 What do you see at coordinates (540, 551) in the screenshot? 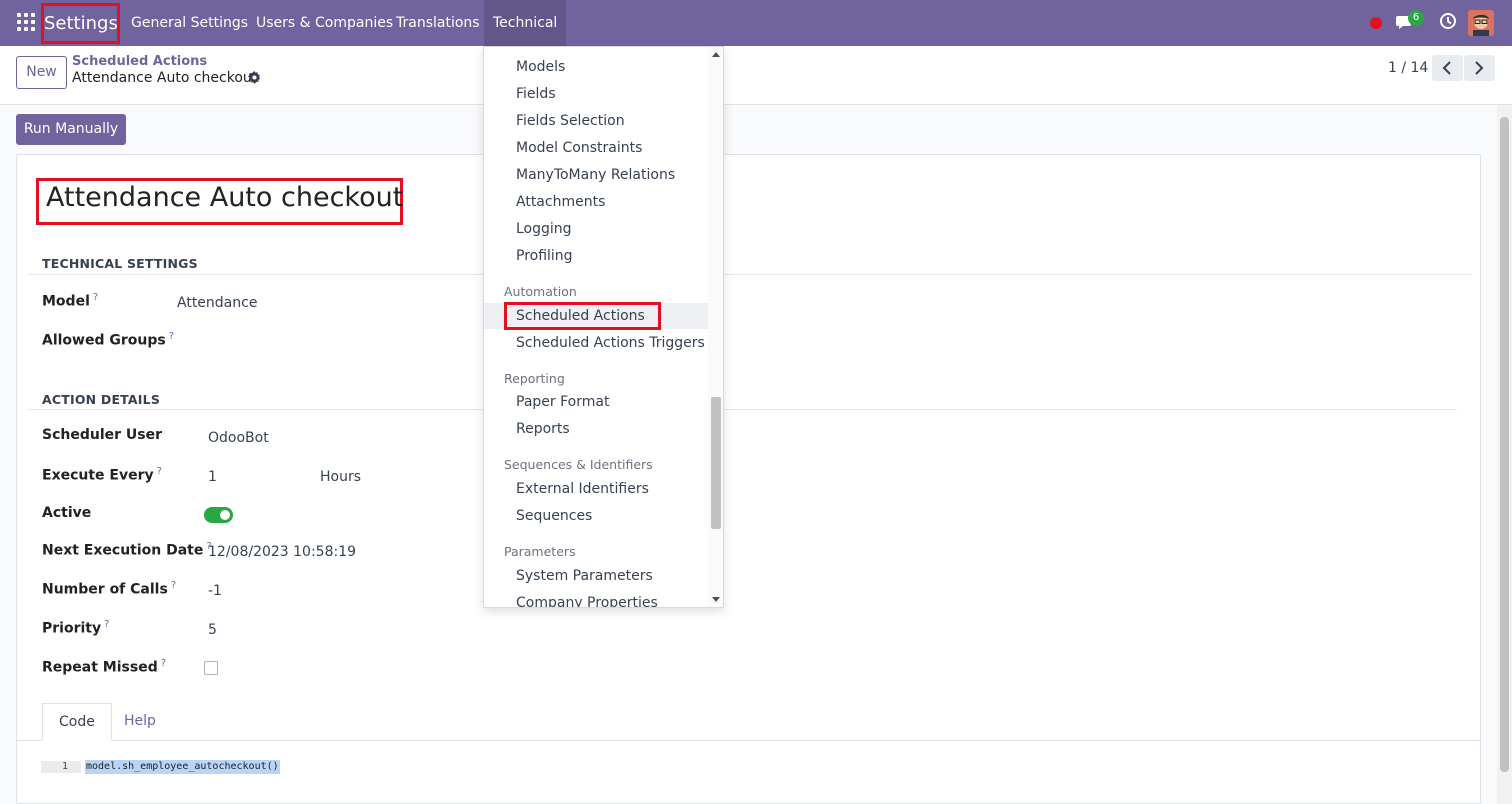
I see `menu-header-parameters: Parameters` at bounding box center [540, 551].